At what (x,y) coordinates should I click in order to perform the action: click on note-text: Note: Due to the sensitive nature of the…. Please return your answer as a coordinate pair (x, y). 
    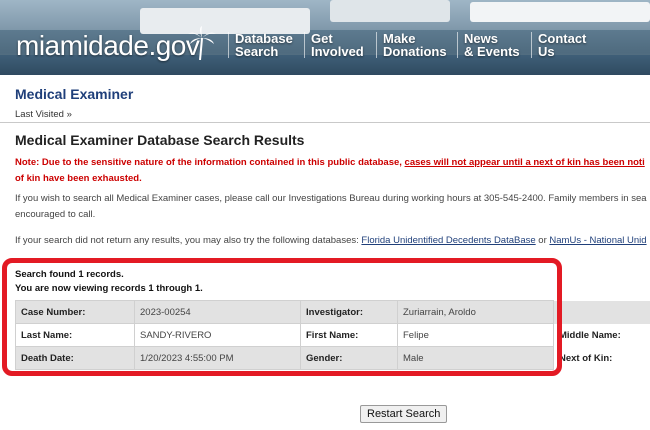
    Looking at the image, I should click on (210, 162).